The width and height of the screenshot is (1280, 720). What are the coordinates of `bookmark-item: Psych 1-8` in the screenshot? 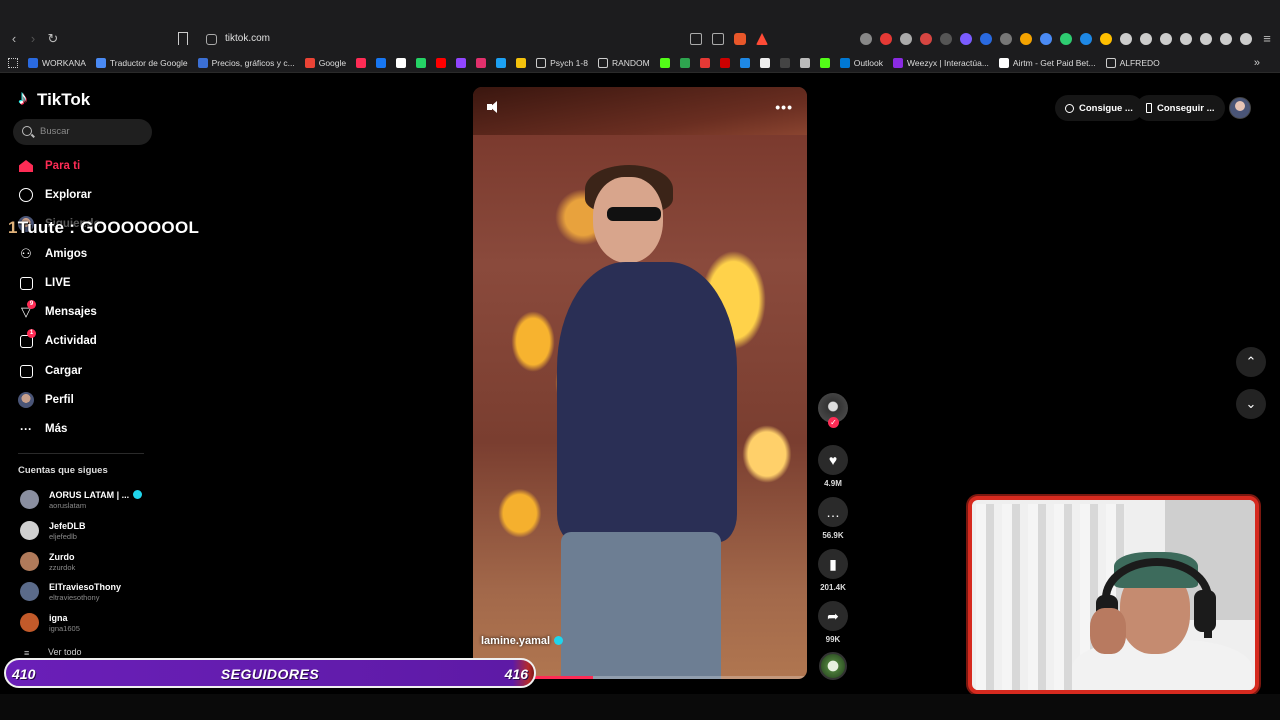 It's located at (562, 62).